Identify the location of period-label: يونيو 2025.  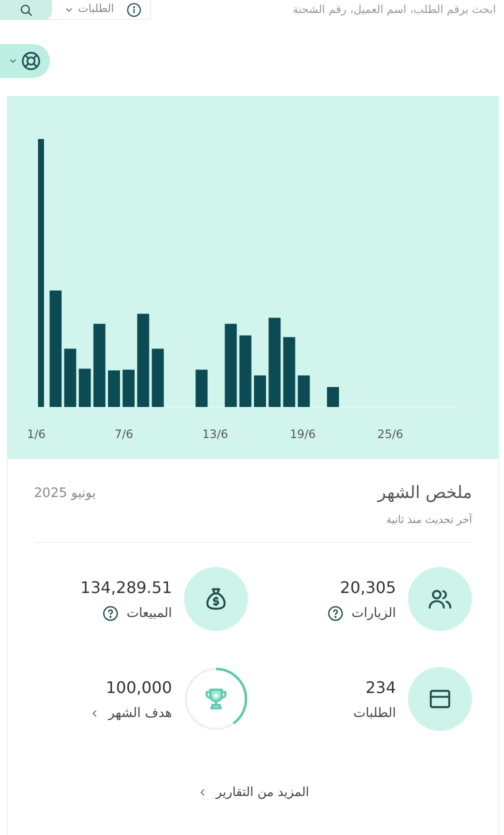
(65, 494).